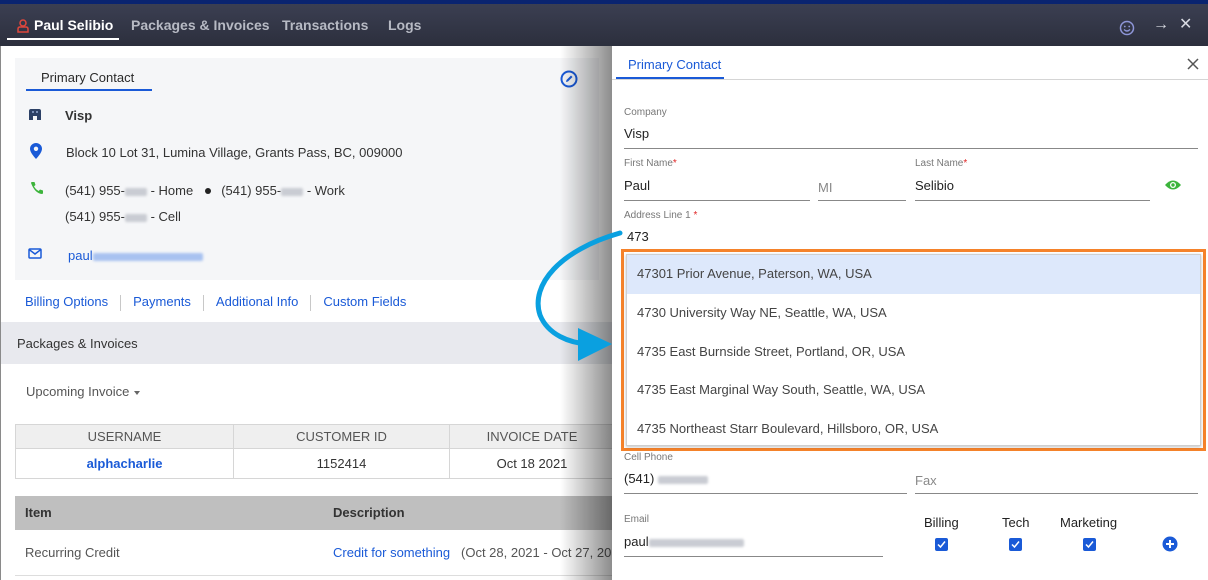 Image resolution: width=1208 pixels, height=580 pixels. I want to click on billing-options-link: Billing Options, so click(66, 301).